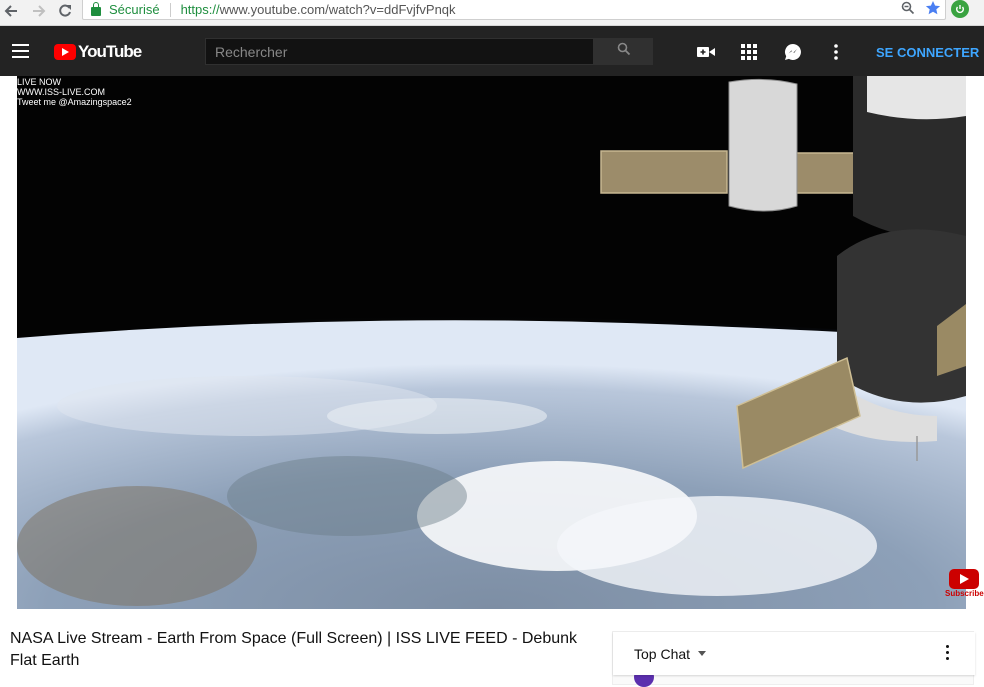  Describe the element at coordinates (836, 52) in the screenshot. I see `more-vert-icon` at that location.